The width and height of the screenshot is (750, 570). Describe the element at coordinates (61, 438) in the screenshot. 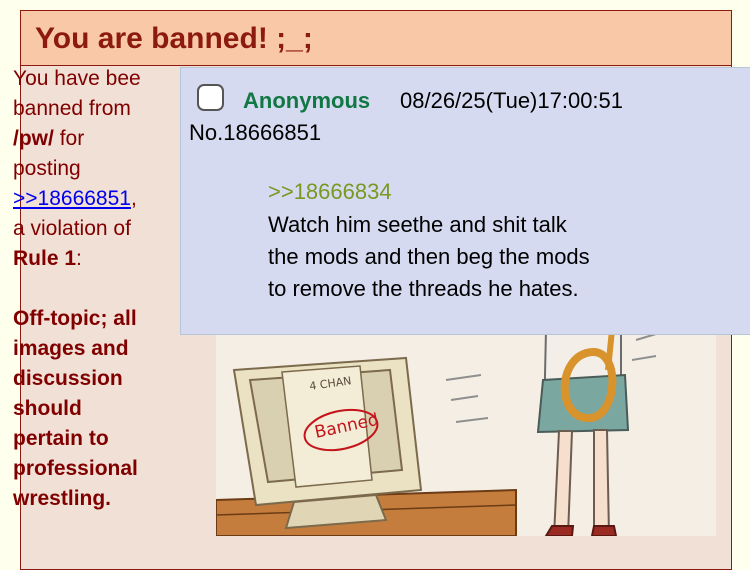

I see `ban-reason-line: pertain to` at that location.